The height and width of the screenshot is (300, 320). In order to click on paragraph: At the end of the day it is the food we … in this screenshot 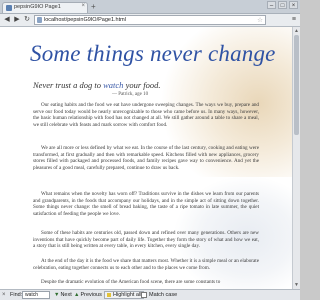, I will do `click(146, 264)`.